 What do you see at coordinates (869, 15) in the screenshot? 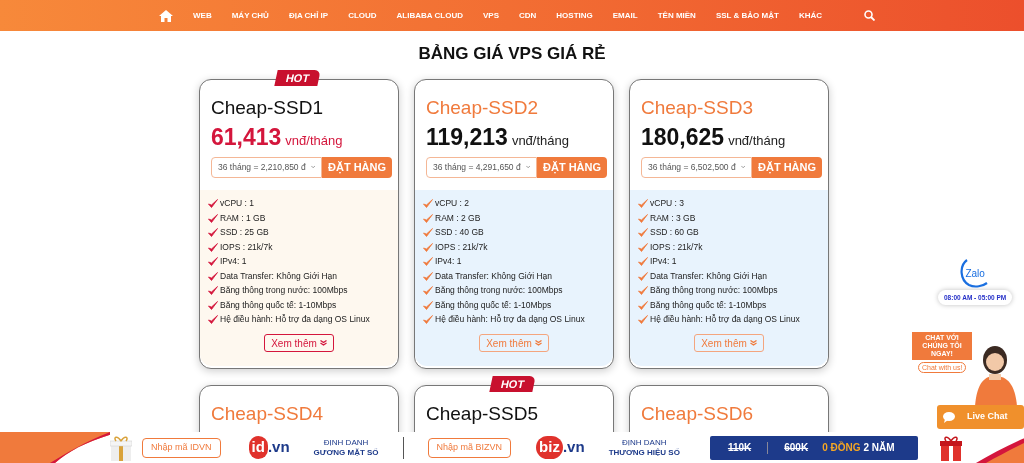
I see `search-icon` at bounding box center [869, 15].